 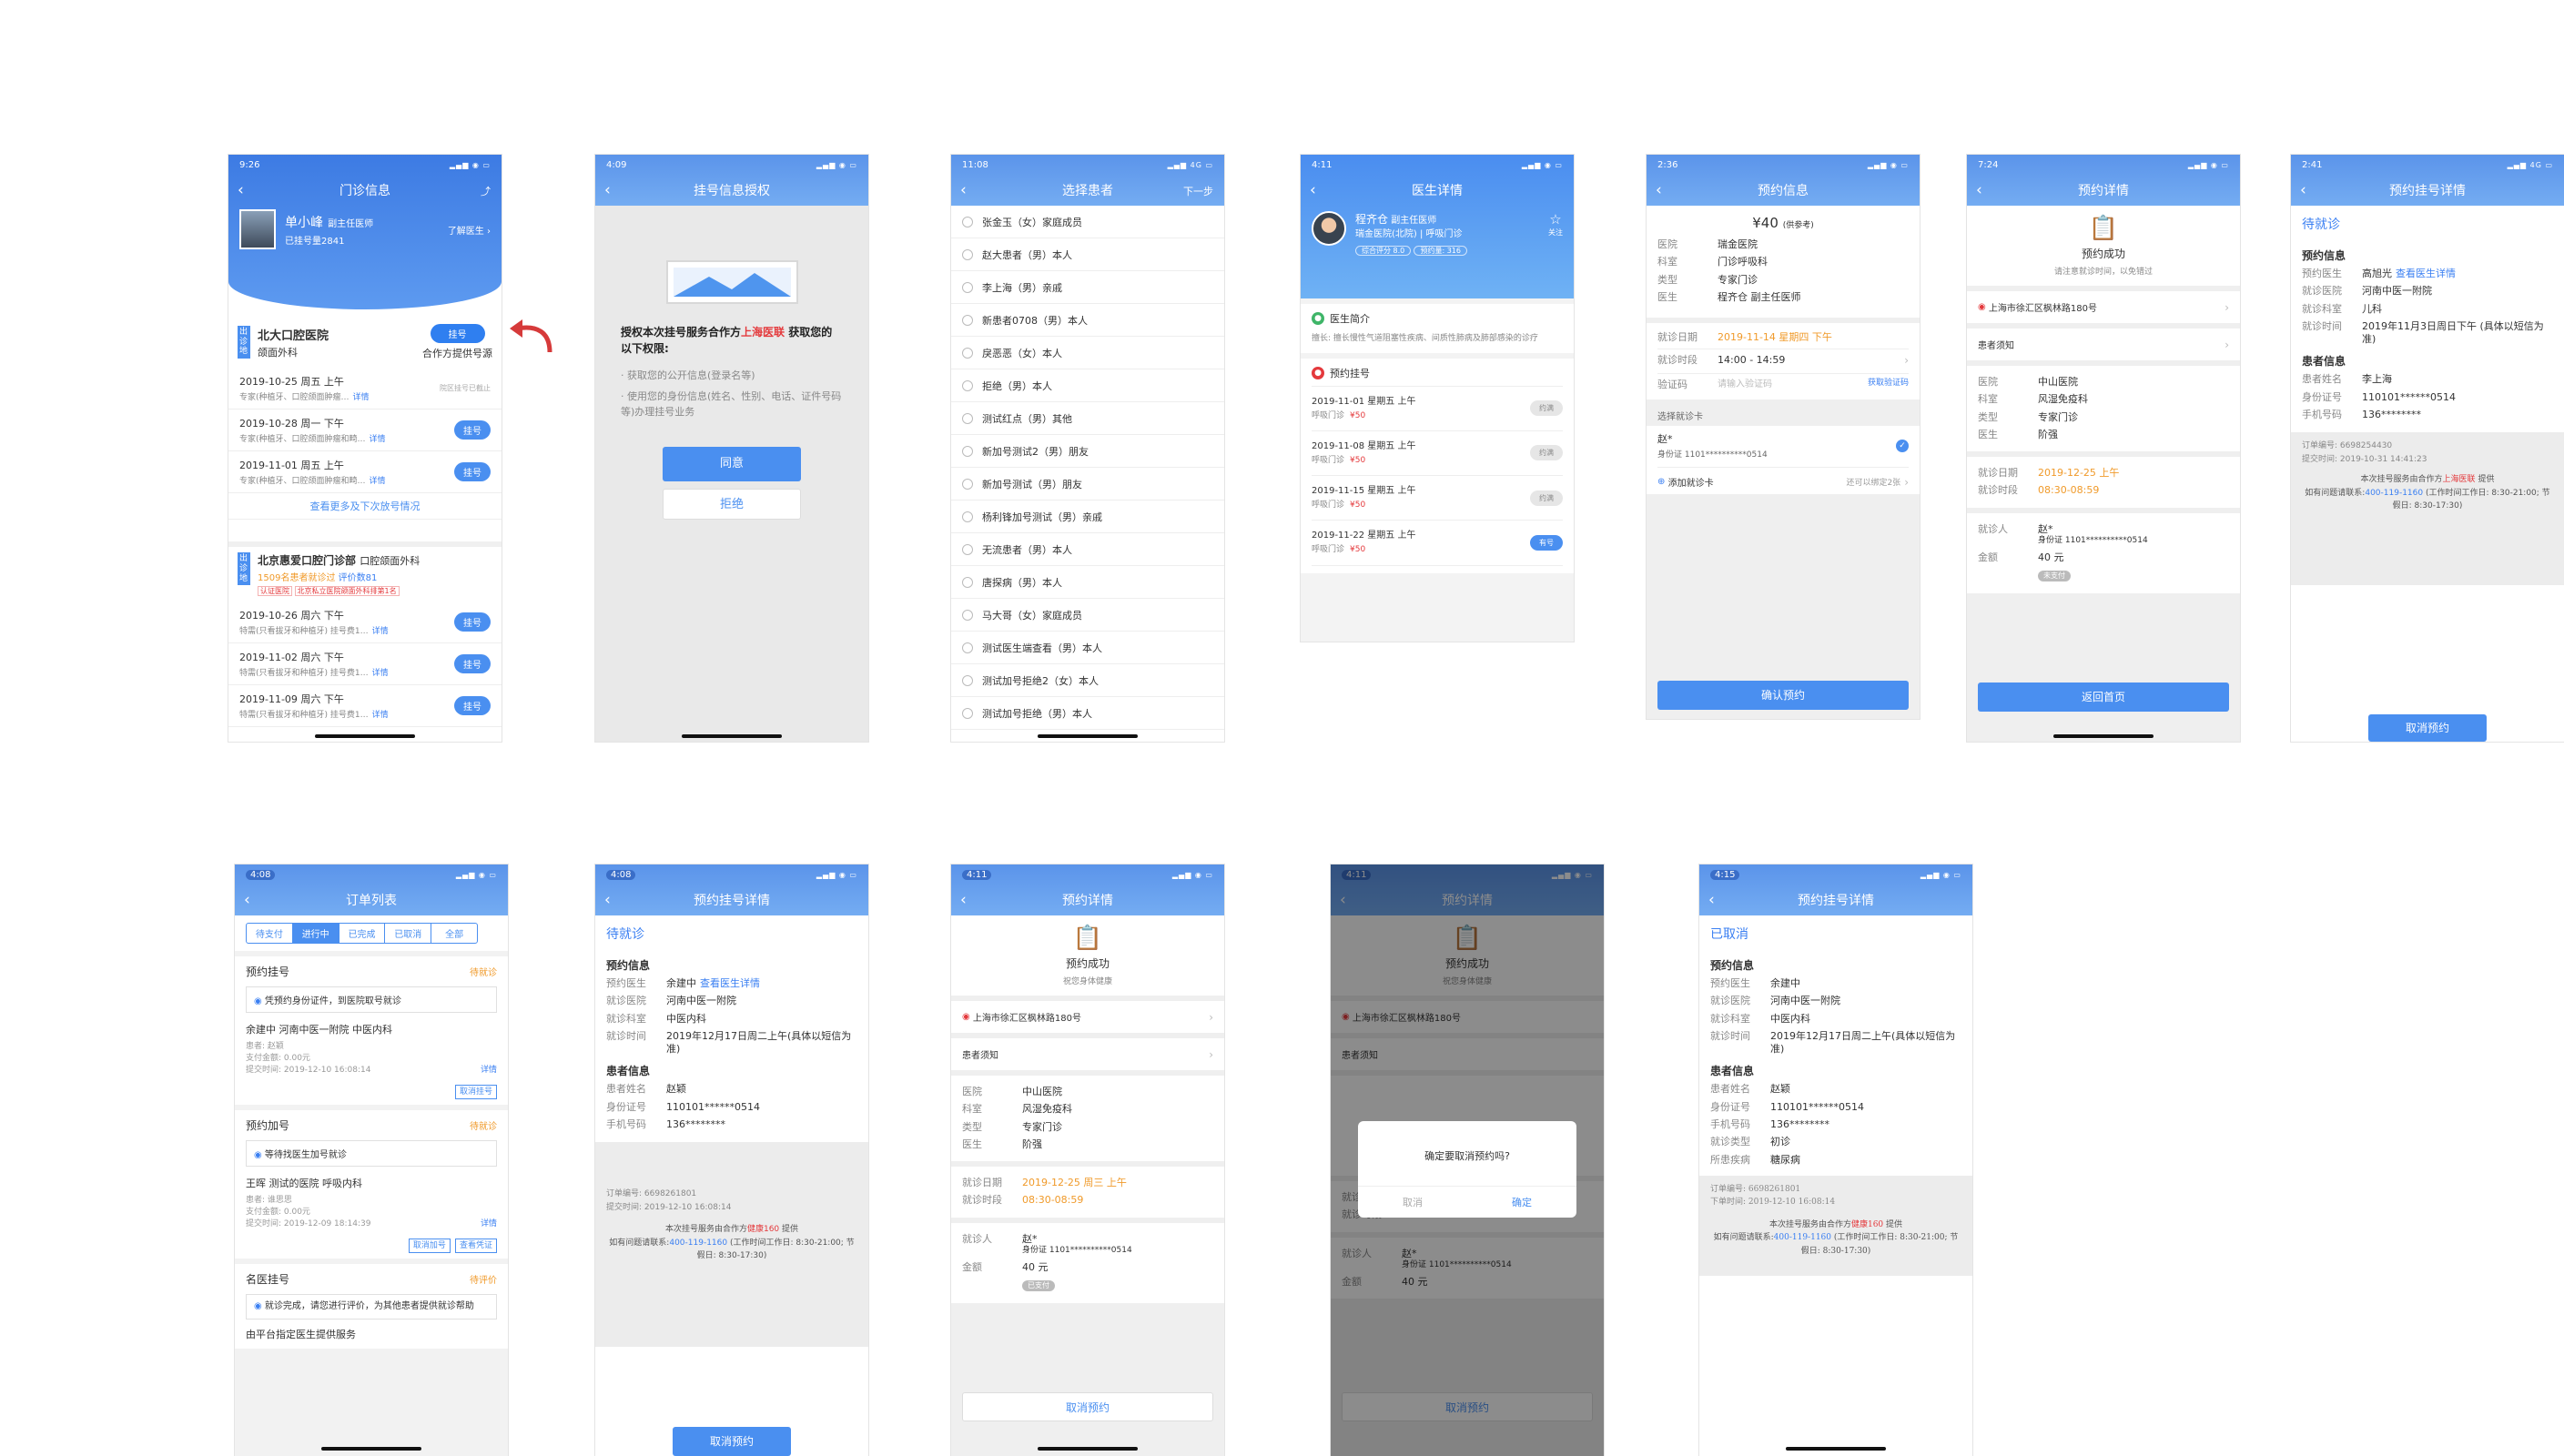 What do you see at coordinates (732, 505) in the screenshot?
I see `reject-button: 拒绝` at bounding box center [732, 505].